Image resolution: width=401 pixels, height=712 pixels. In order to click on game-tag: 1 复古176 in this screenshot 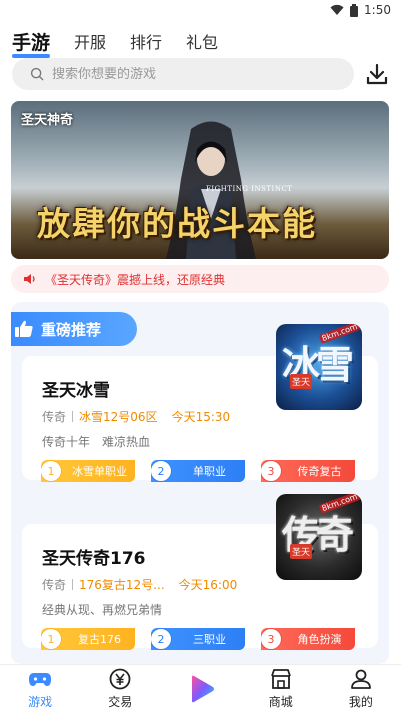, I will do `click(88, 639)`.